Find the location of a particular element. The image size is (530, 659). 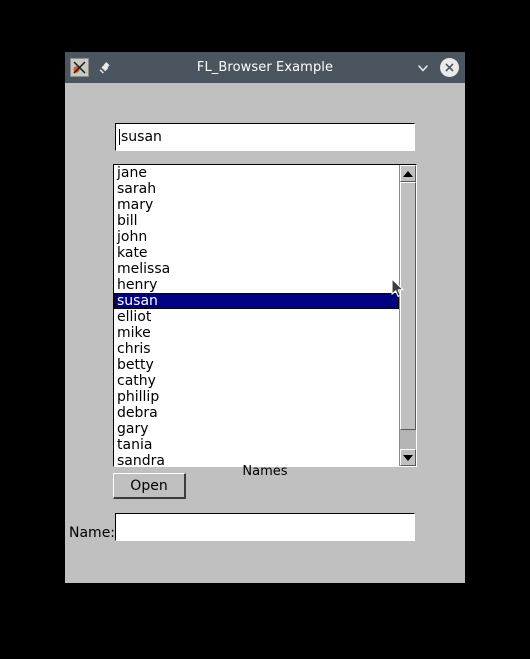

arrow-down-glyph is located at coordinates (408, 457).